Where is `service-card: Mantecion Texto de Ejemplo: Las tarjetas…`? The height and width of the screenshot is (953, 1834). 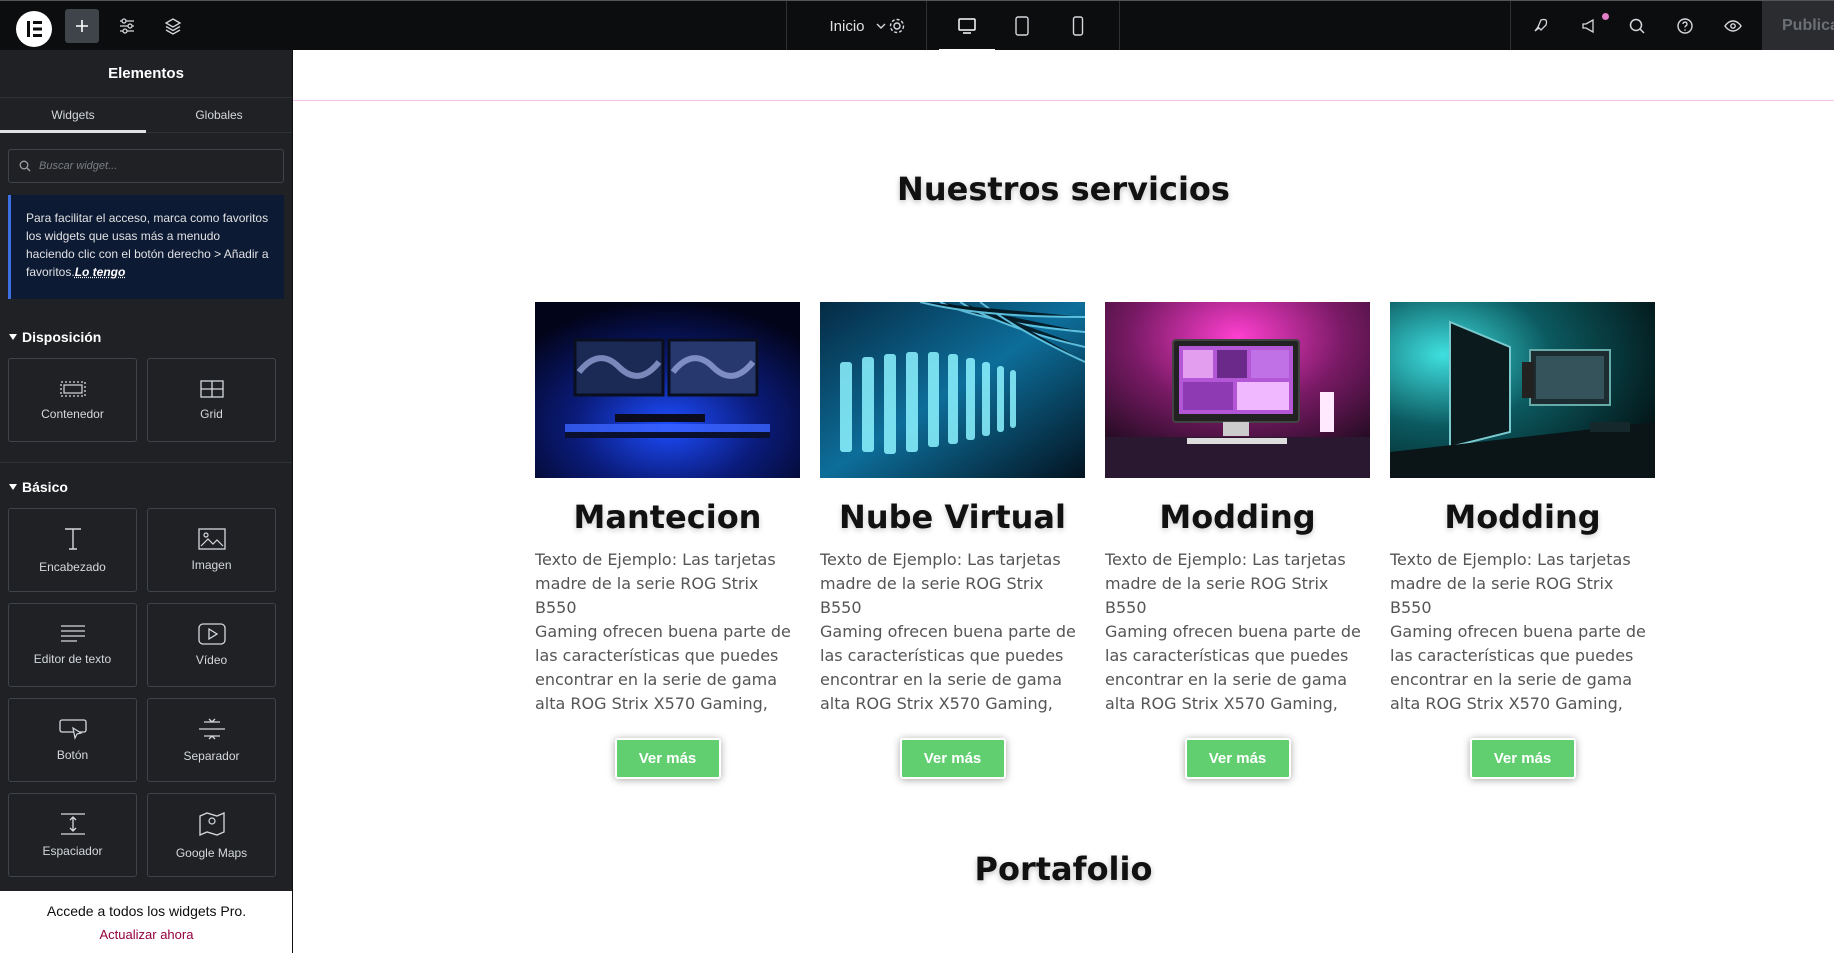 service-card: Mantecion Texto de Ejemplo: Las tarjetas… is located at coordinates (667, 540).